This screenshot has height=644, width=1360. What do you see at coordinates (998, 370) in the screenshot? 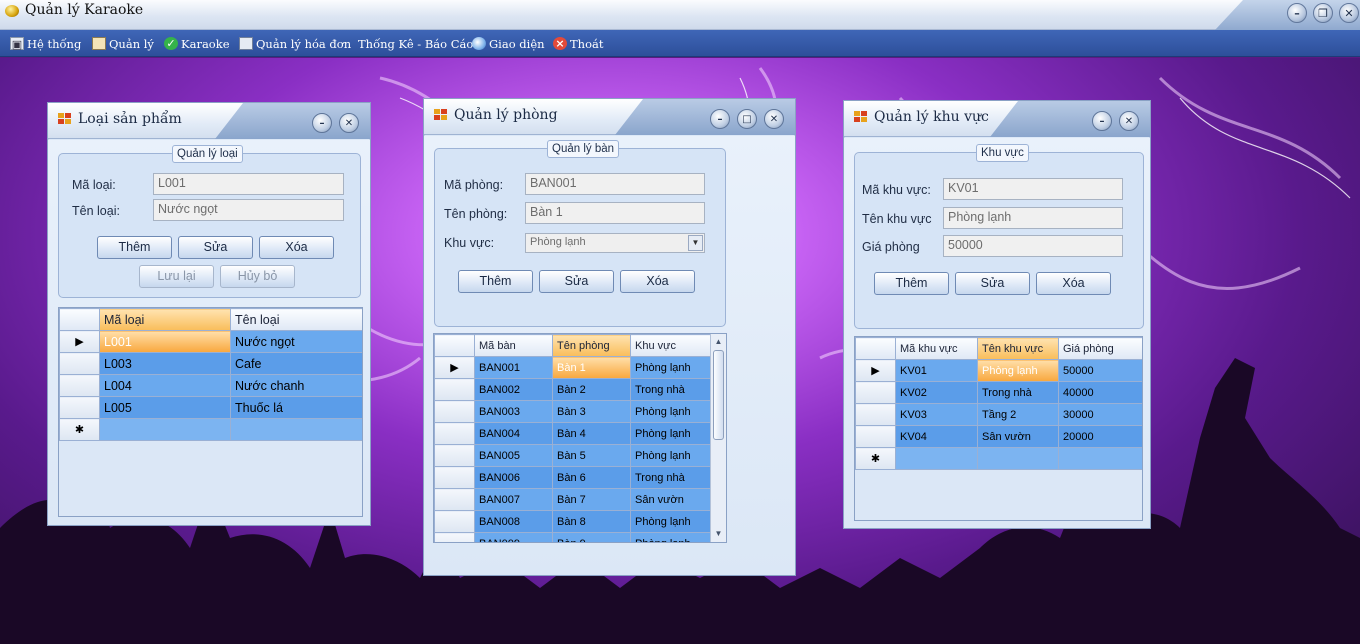
I see `table-row: ▶ KV01 Phòng lạnh 50000` at bounding box center [998, 370].